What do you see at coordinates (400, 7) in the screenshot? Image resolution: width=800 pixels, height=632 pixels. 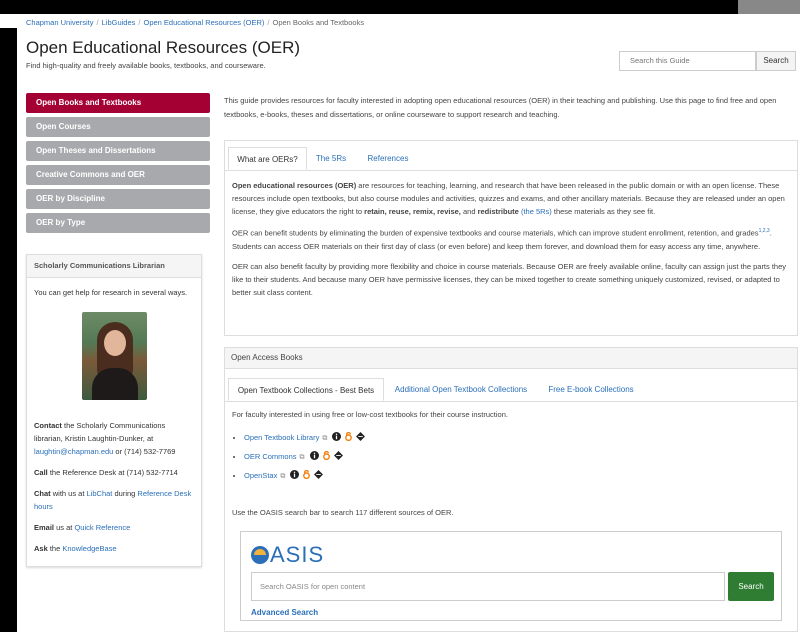 I see `browser-top-bar` at bounding box center [400, 7].